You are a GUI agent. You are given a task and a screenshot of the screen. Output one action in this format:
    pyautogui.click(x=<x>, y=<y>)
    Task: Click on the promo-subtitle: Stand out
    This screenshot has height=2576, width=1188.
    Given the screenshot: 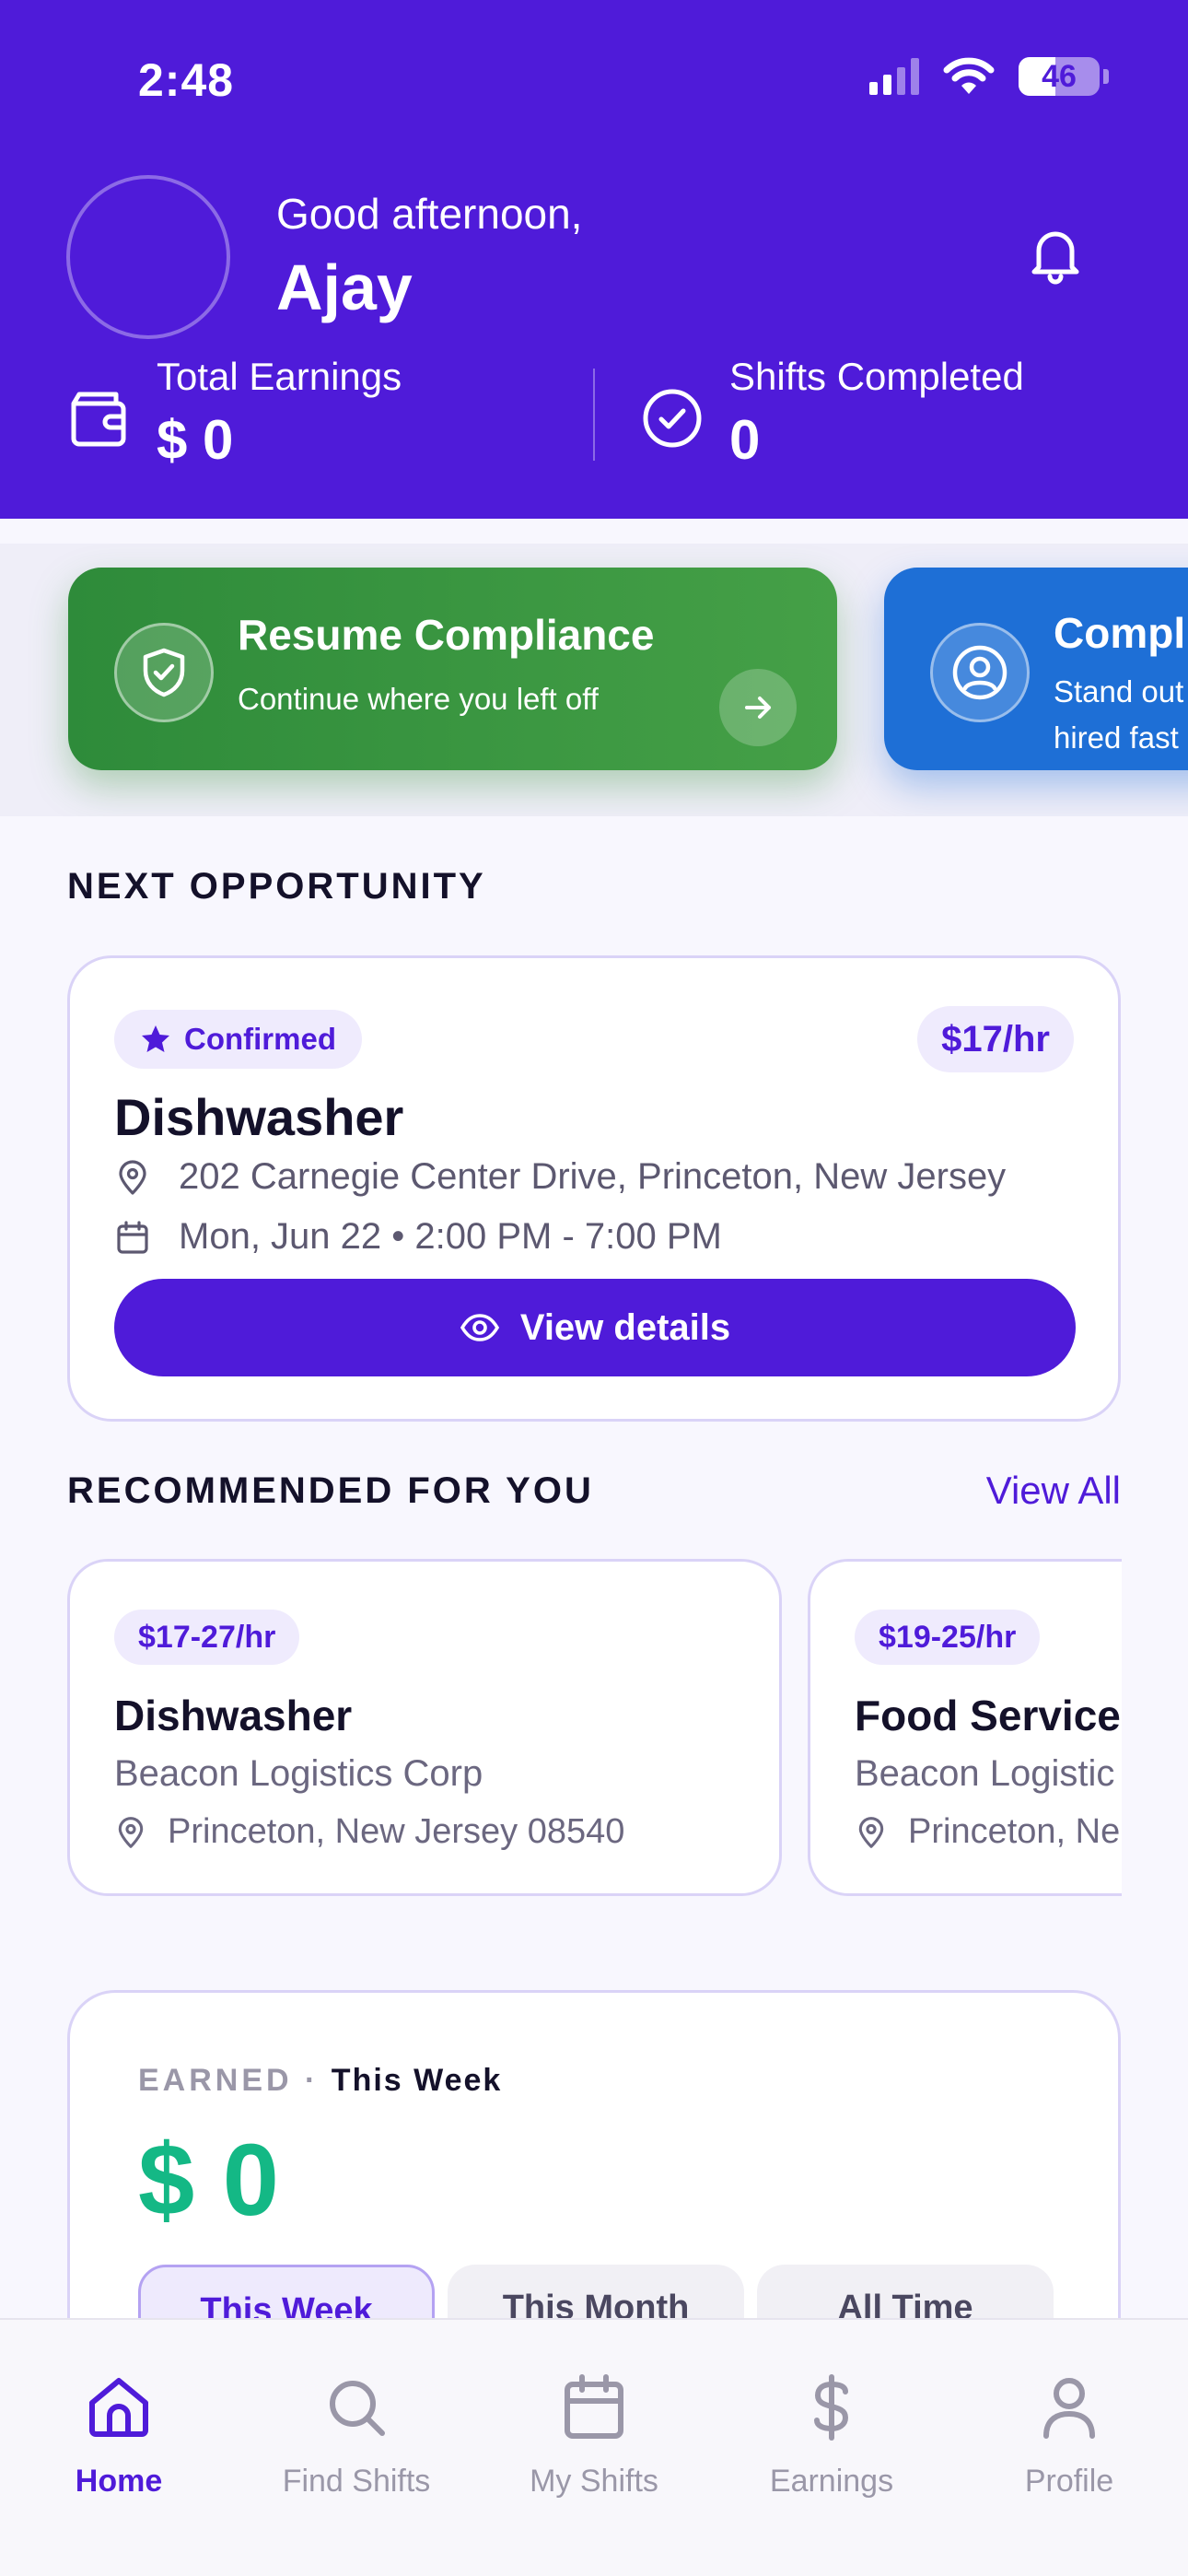 What is the action you would take?
    pyautogui.click(x=1119, y=691)
    